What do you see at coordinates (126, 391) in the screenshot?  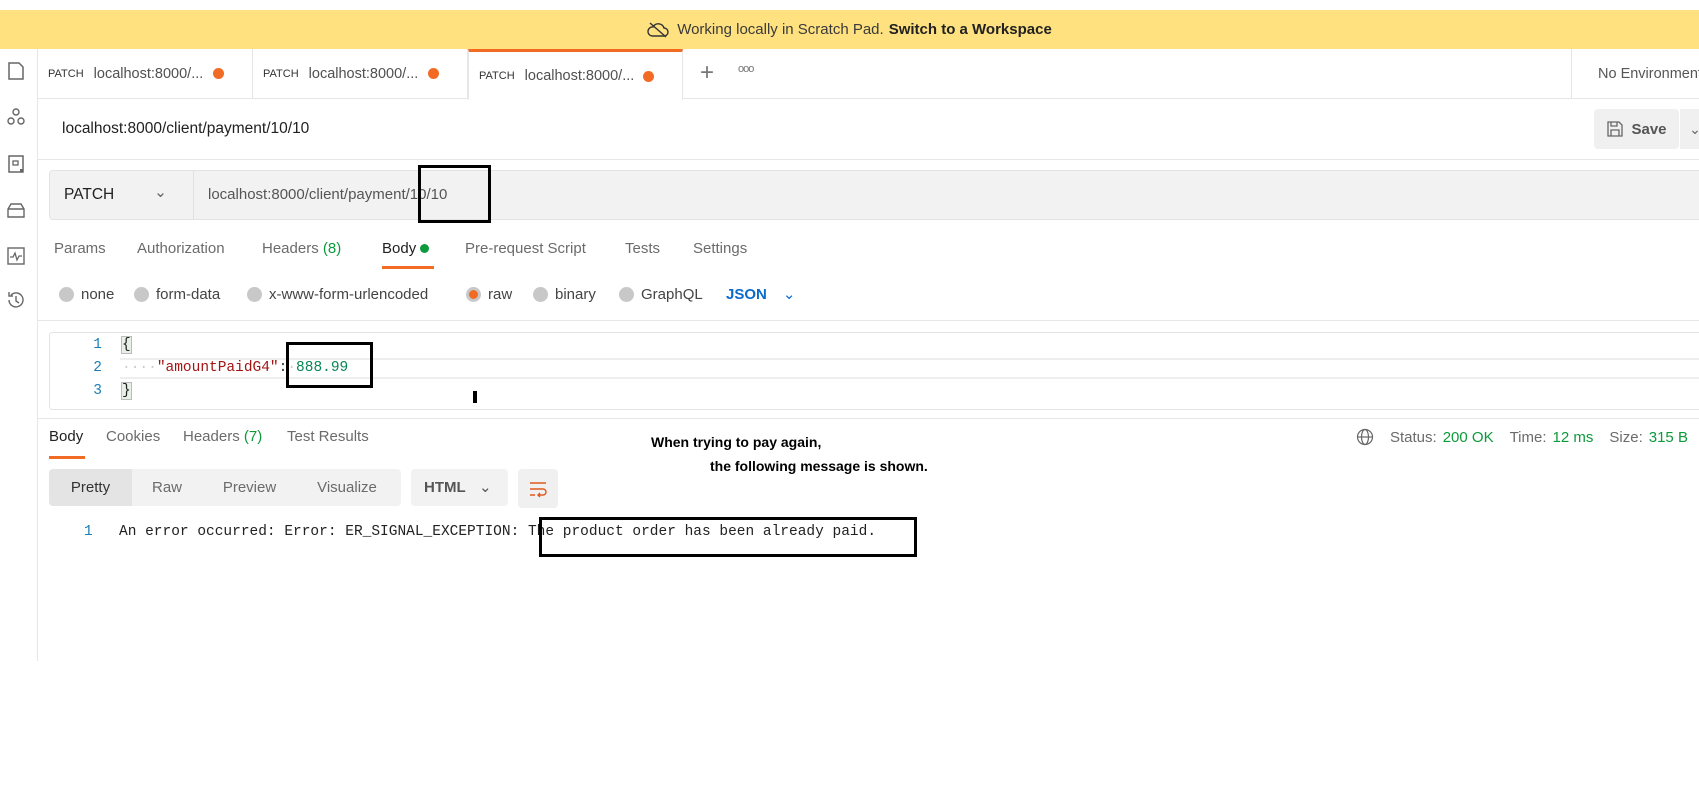 I see `close-brace: }` at bounding box center [126, 391].